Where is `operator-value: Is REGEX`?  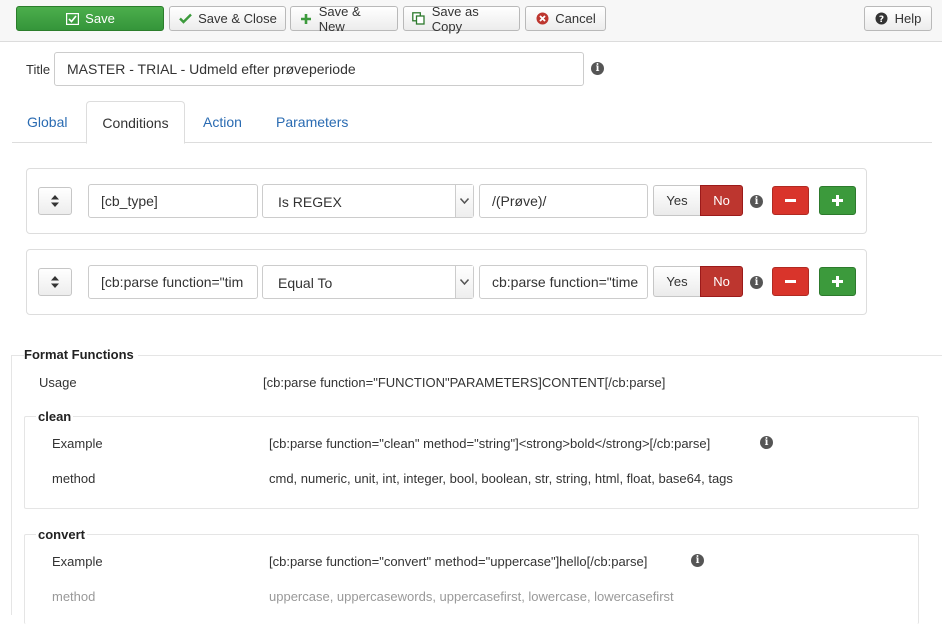
operator-value: Is REGEX is located at coordinates (310, 202).